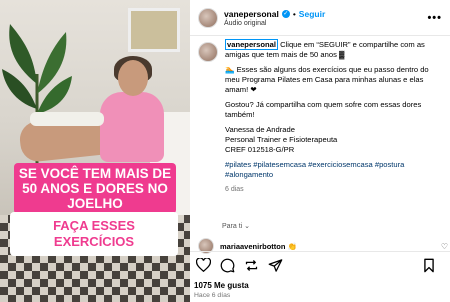  Describe the element at coordinates (281, 139) in the screenshot. I see `signature-title: Personal Trainer e Fisioterapeuta` at that location.